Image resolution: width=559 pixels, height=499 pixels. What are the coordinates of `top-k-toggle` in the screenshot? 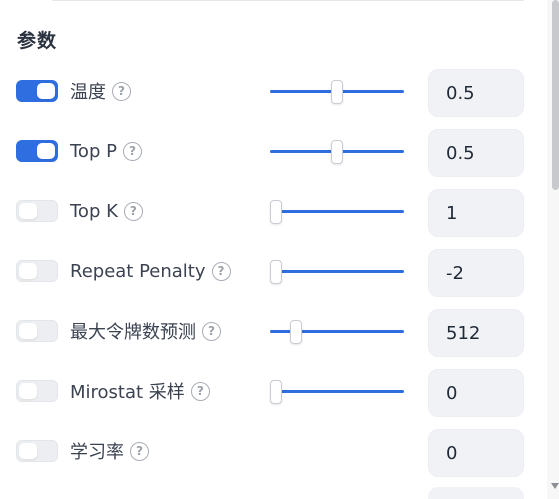 It's located at (37, 211).